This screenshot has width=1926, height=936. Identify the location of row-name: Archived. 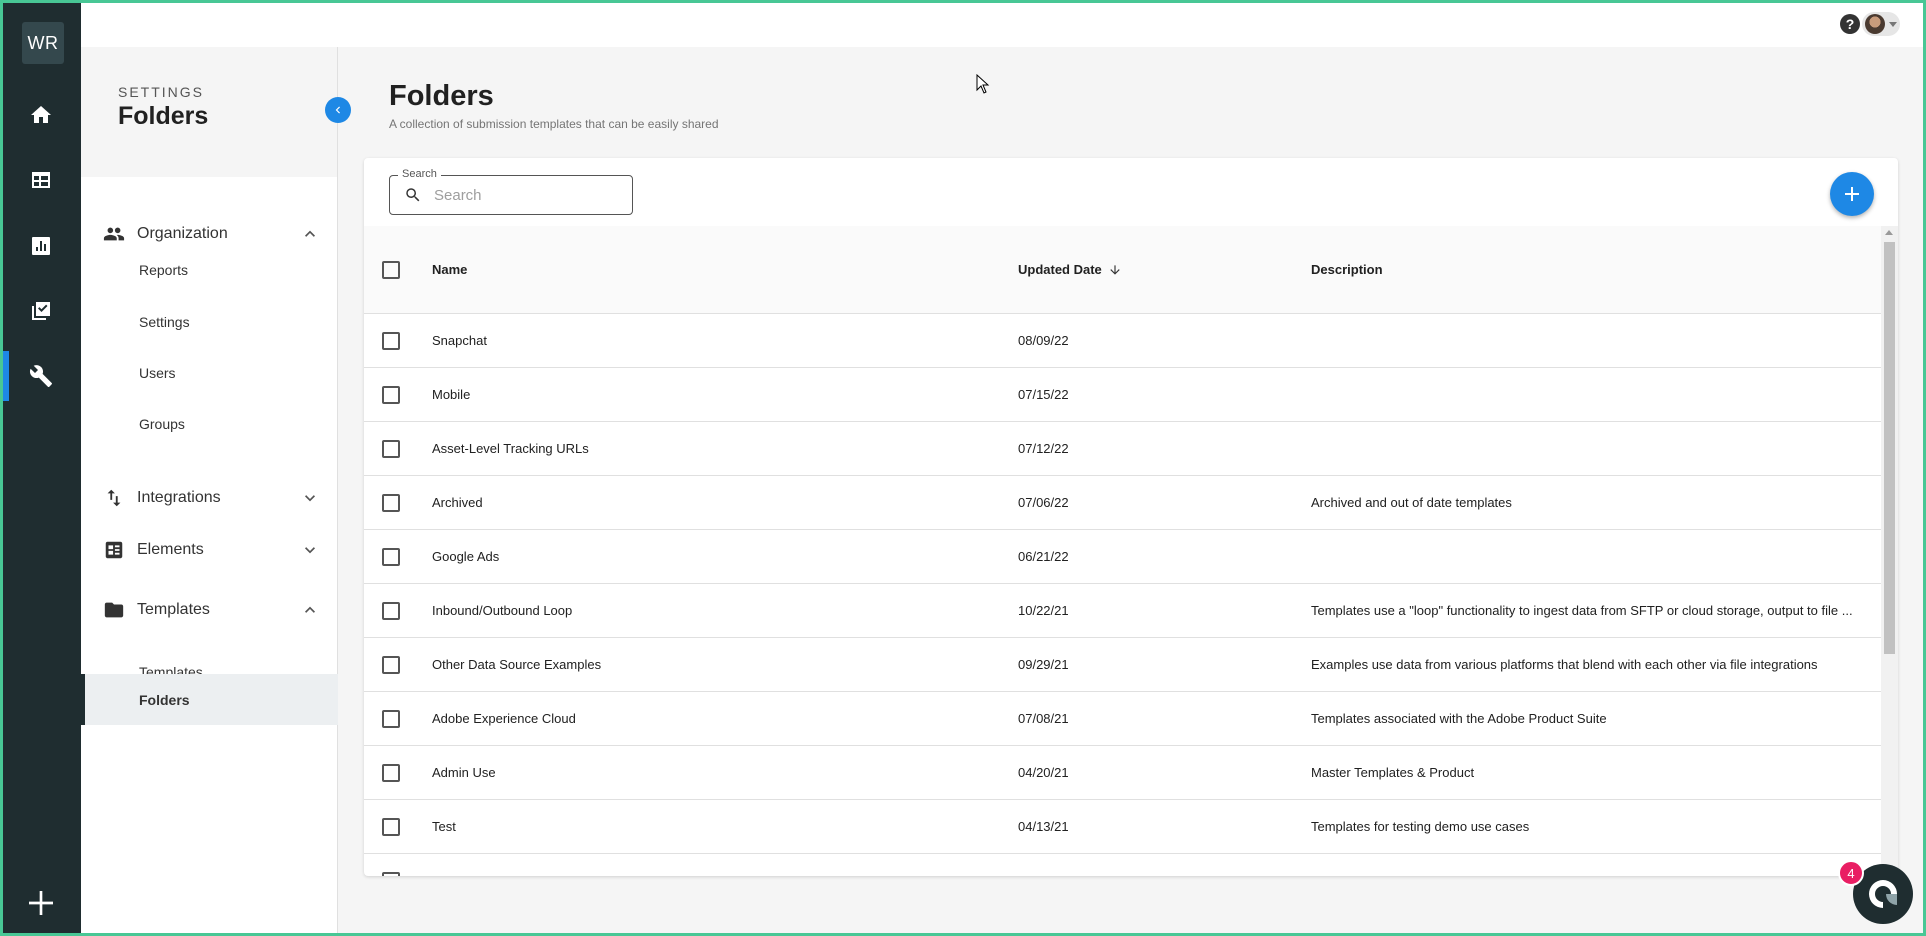
(457, 502).